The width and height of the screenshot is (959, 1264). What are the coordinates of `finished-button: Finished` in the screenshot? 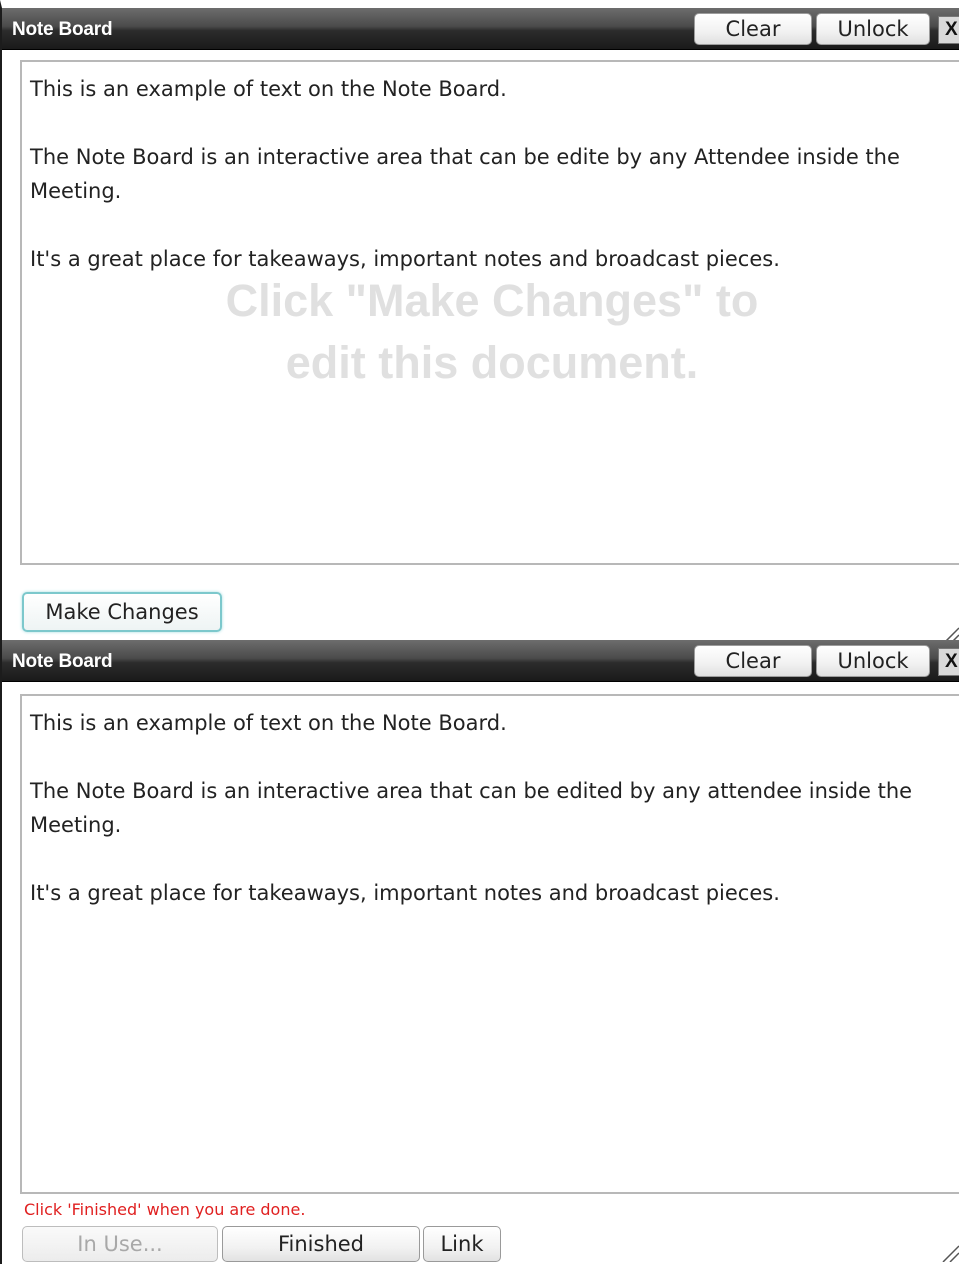 It's located at (321, 1244).